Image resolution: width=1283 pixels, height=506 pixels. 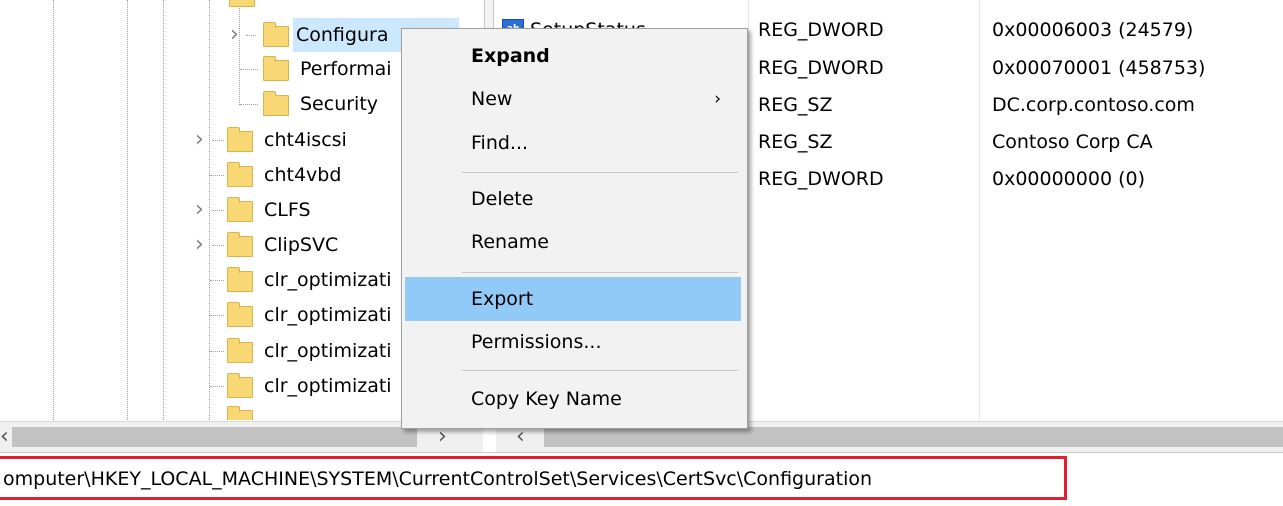 What do you see at coordinates (301, 245) in the screenshot?
I see `tree-label: ClipSVC` at bounding box center [301, 245].